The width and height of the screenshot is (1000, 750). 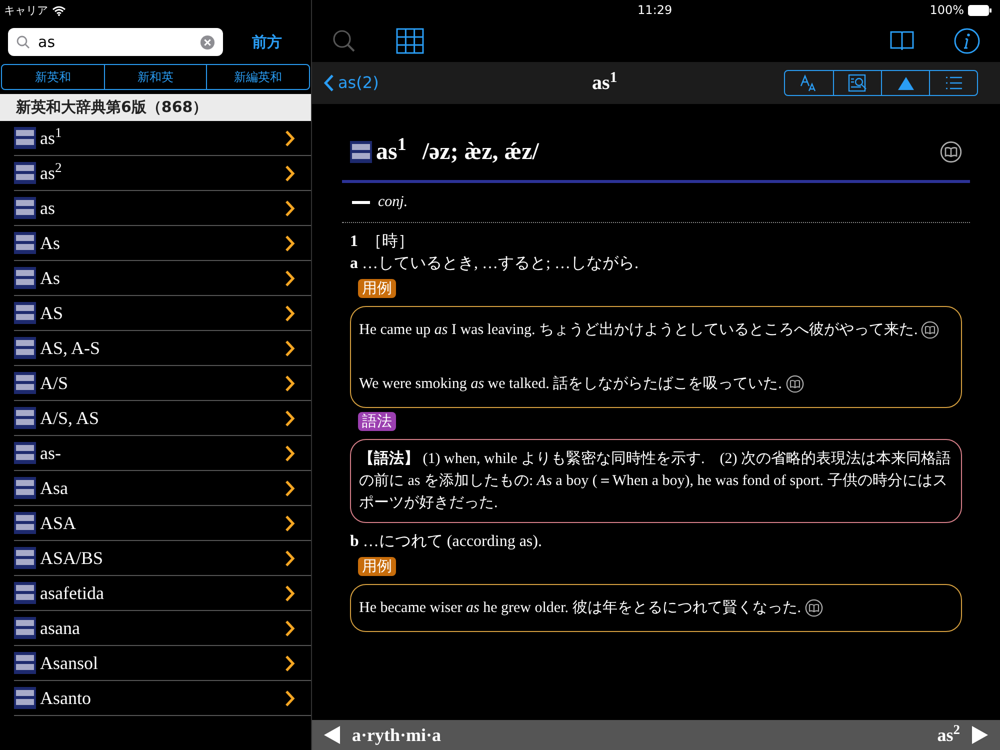 I want to click on subsense-gloss: …につれて (according as)., so click(x=452, y=542).